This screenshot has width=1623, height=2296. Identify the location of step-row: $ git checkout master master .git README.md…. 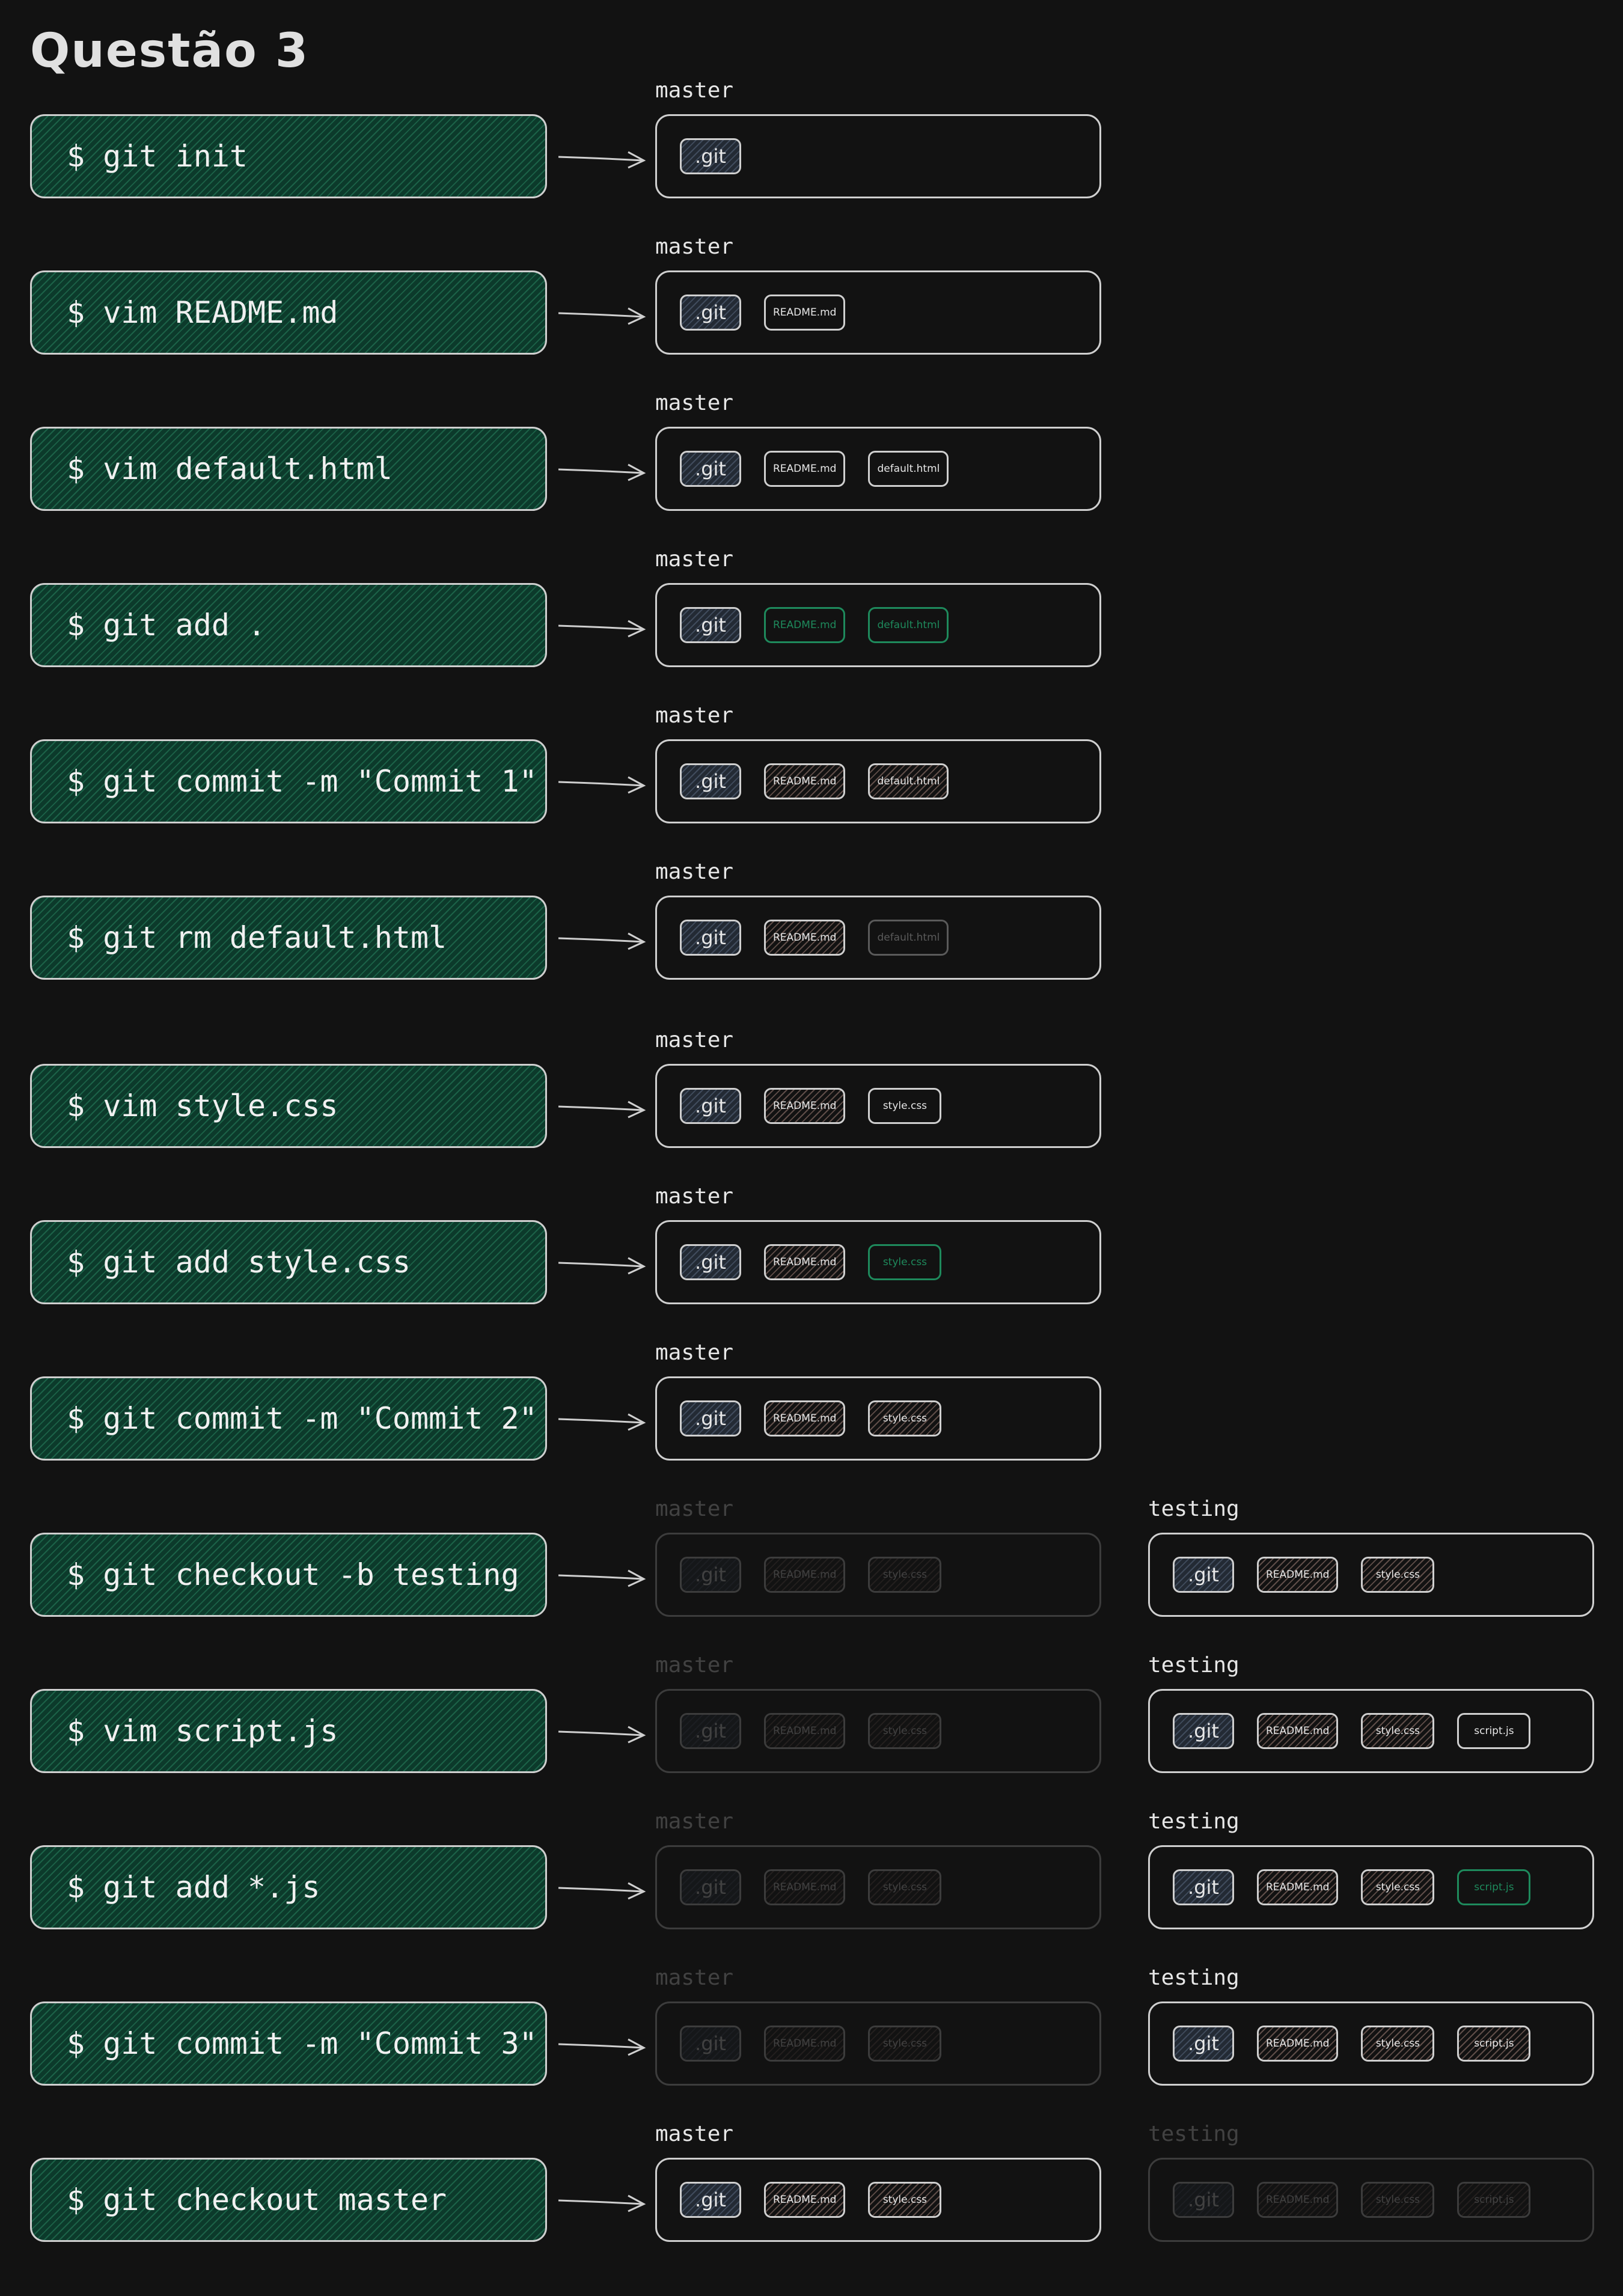
(811, 2206).